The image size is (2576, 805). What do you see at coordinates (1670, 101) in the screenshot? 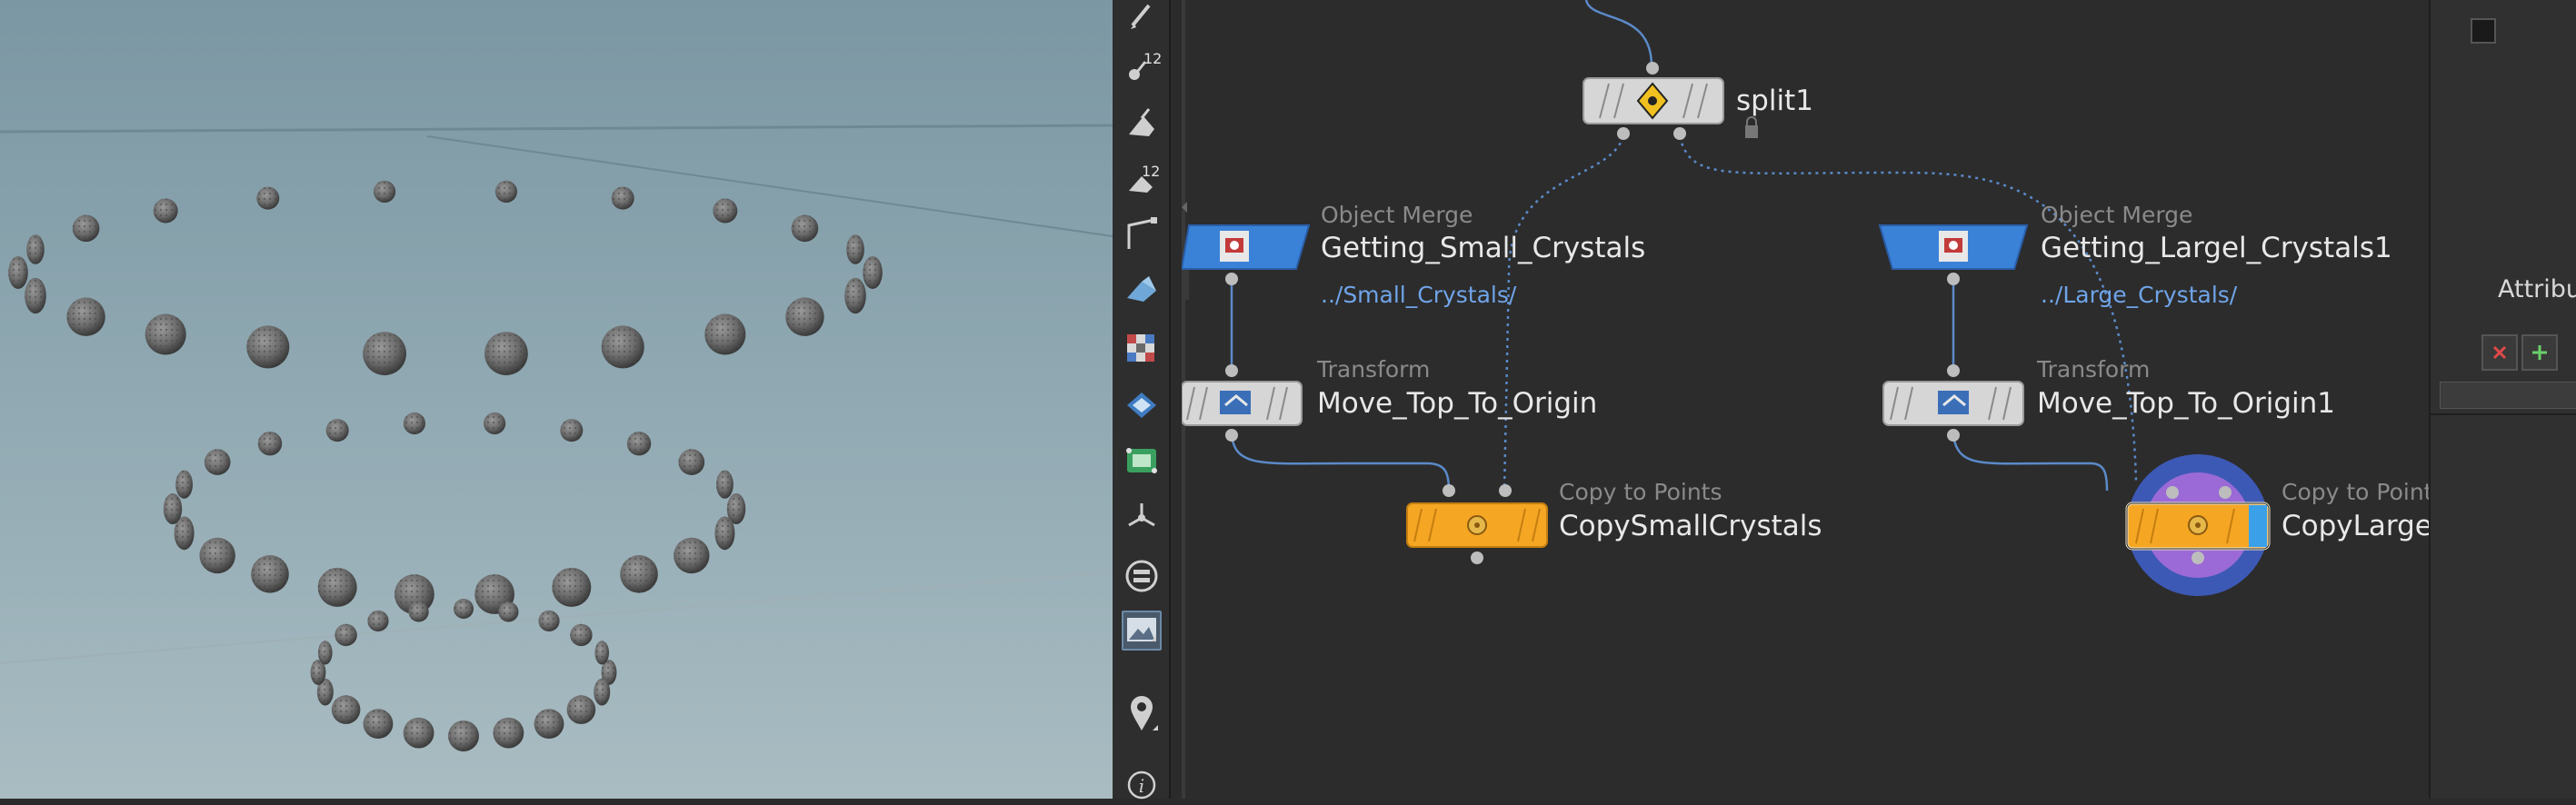
I see `node-split` at bounding box center [1670, 101].